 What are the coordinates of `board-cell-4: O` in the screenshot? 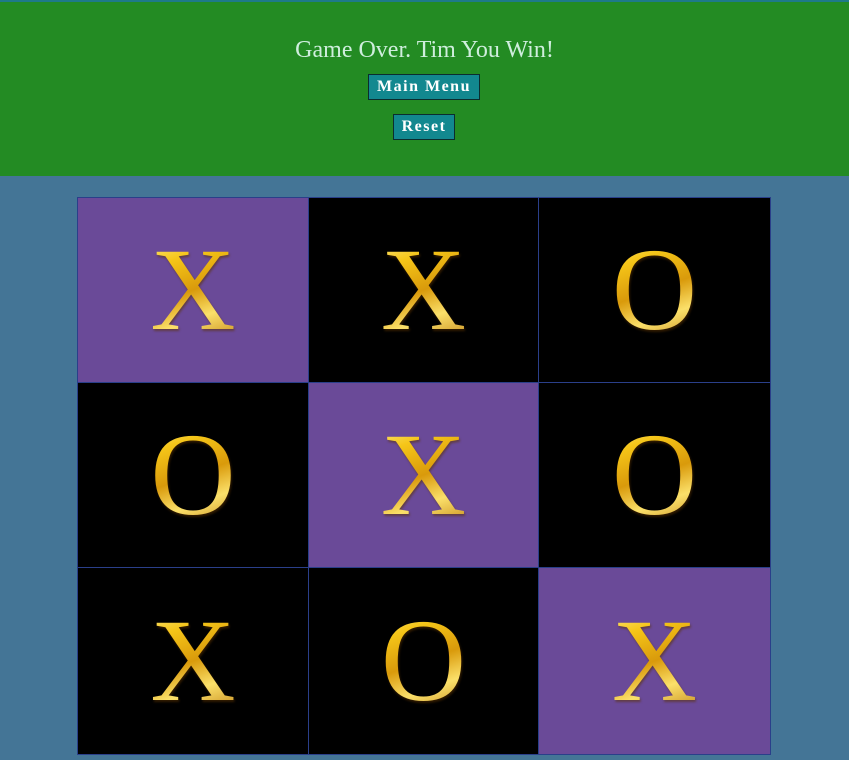 It's located at (193, 475).